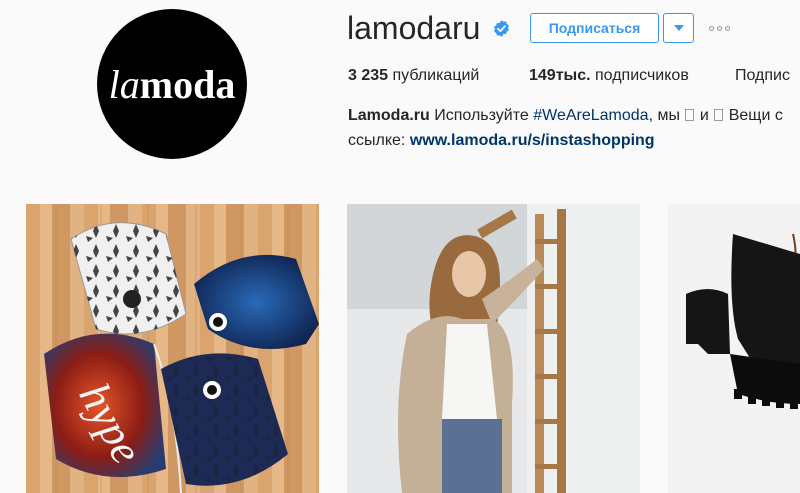 Image resolution: width=800 pixels, height=493 pixels. I want to click on bio-line-2: ссылке: www.lamoda.ru/s/instashopping, so click(501, 141).